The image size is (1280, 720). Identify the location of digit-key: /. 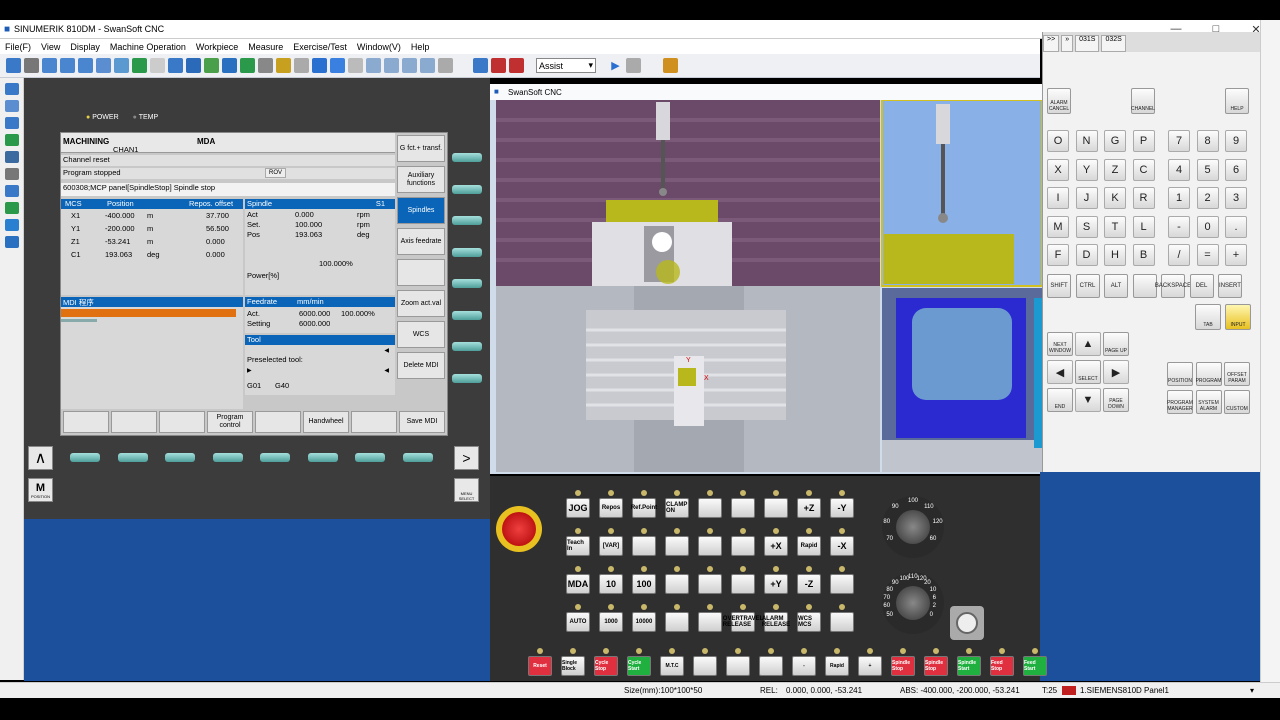
(1179, 255).